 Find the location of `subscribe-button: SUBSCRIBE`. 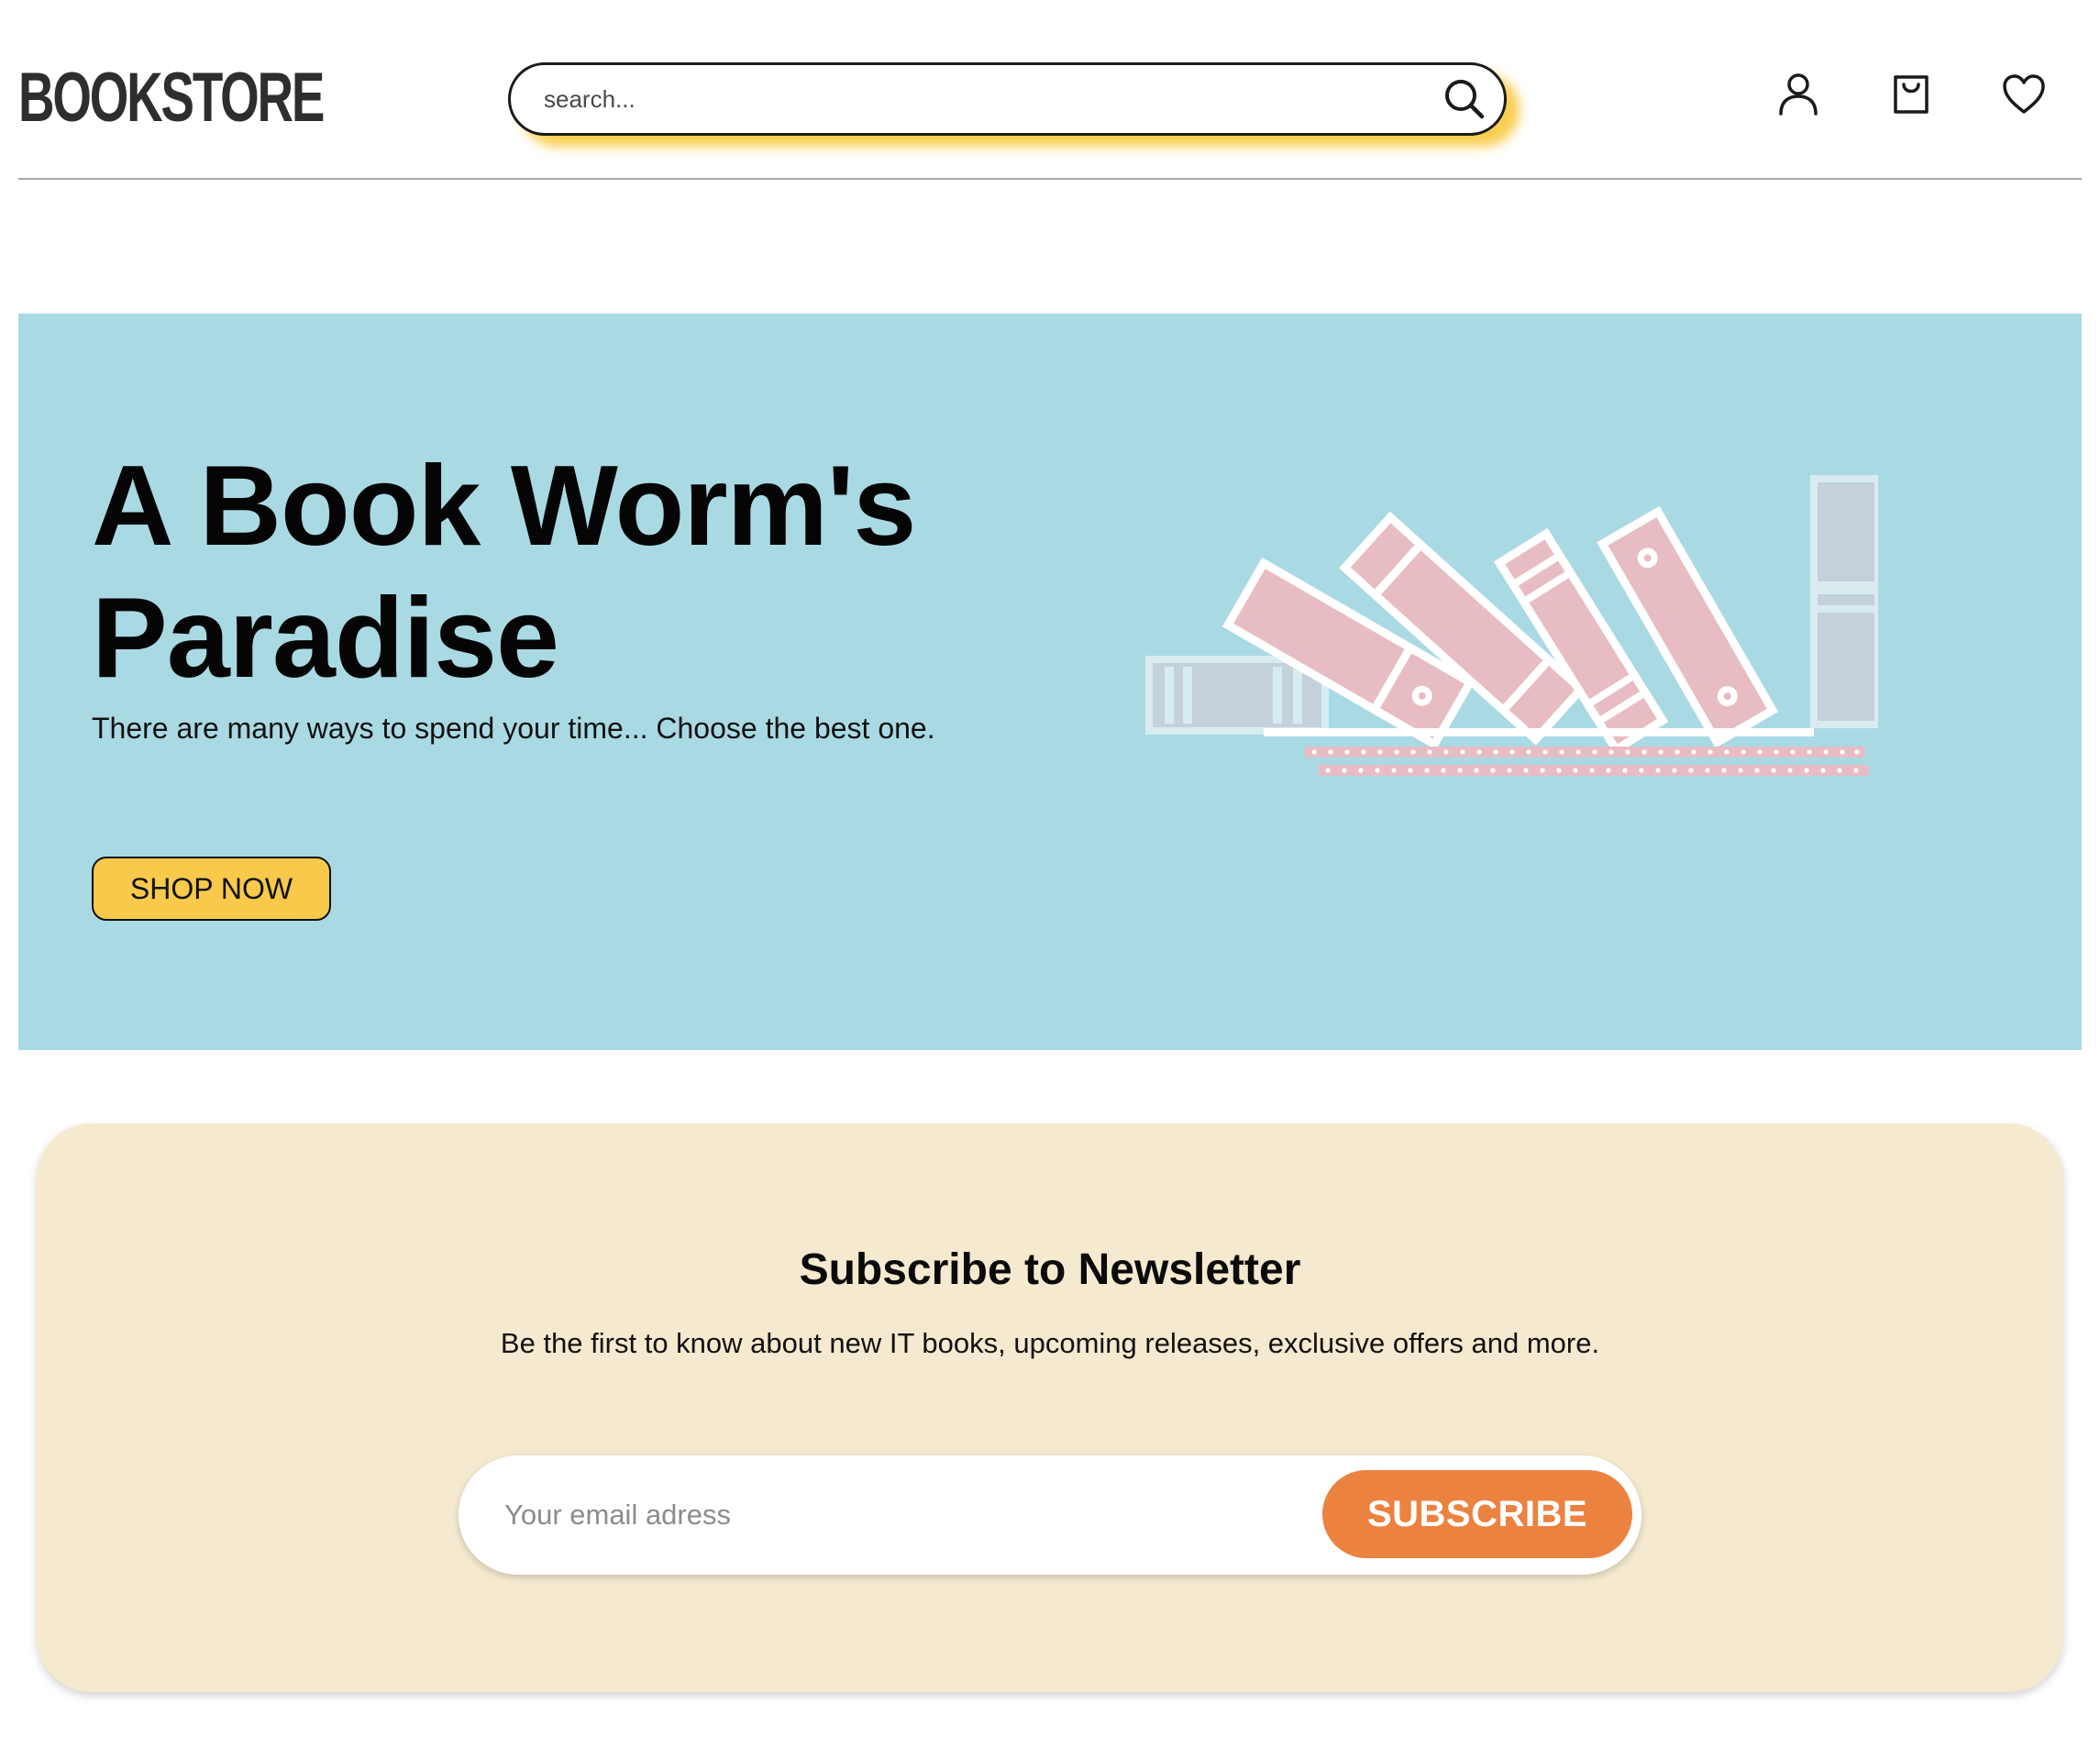

subscribe-button: SUBSCRIBE is located at coordinates (1477, 1514).